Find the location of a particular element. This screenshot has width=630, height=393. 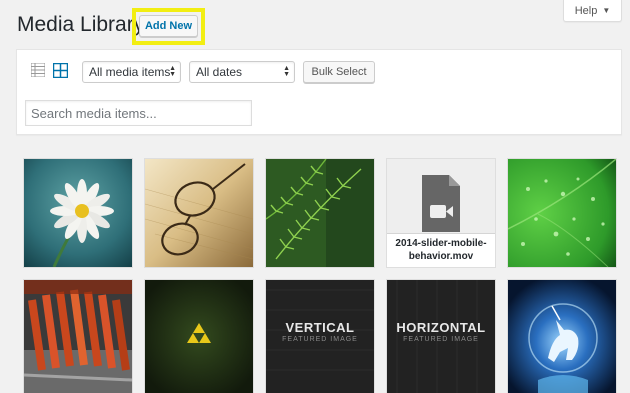

caret-down-icon: ▼ is located at coordinates (606, 10).